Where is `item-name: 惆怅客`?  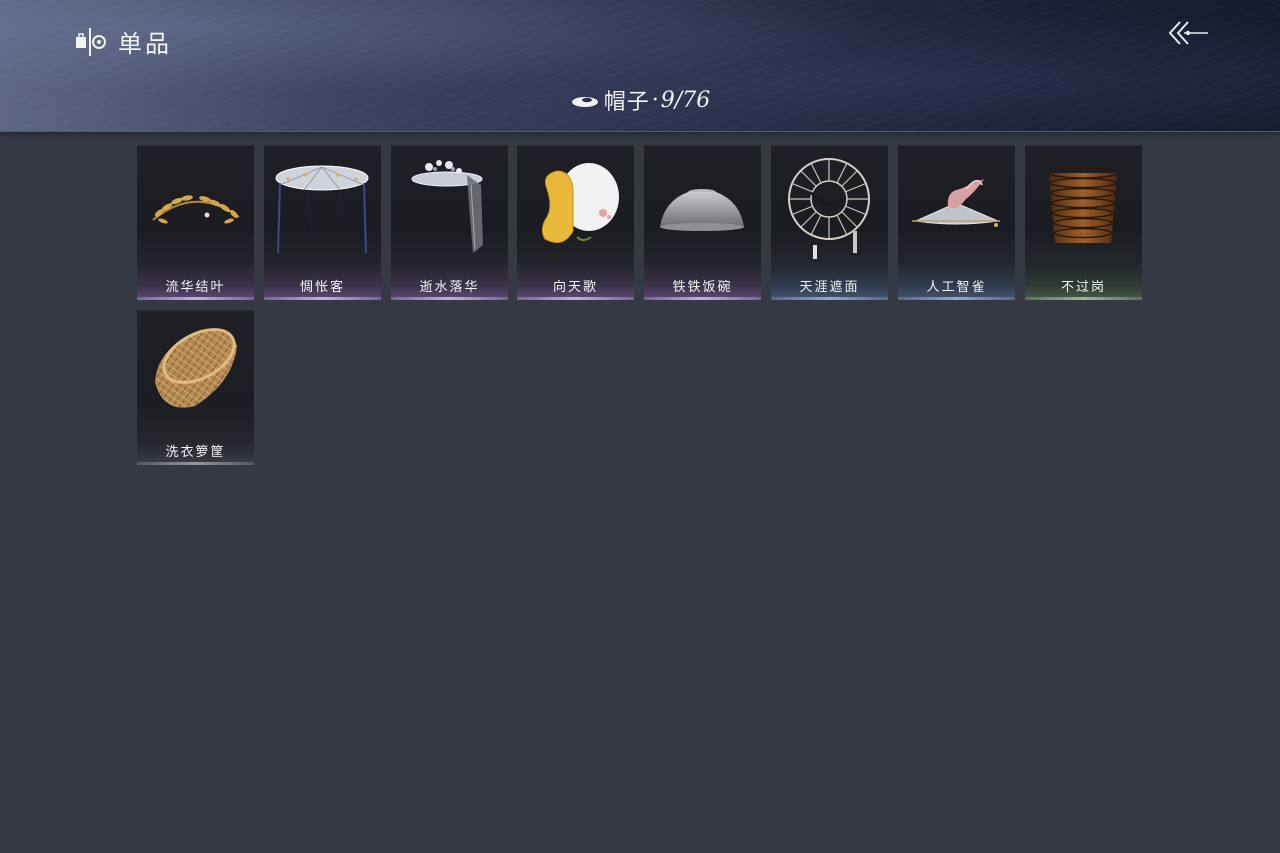
item-name: 惆怅客 is located at coordinates (322, 287).